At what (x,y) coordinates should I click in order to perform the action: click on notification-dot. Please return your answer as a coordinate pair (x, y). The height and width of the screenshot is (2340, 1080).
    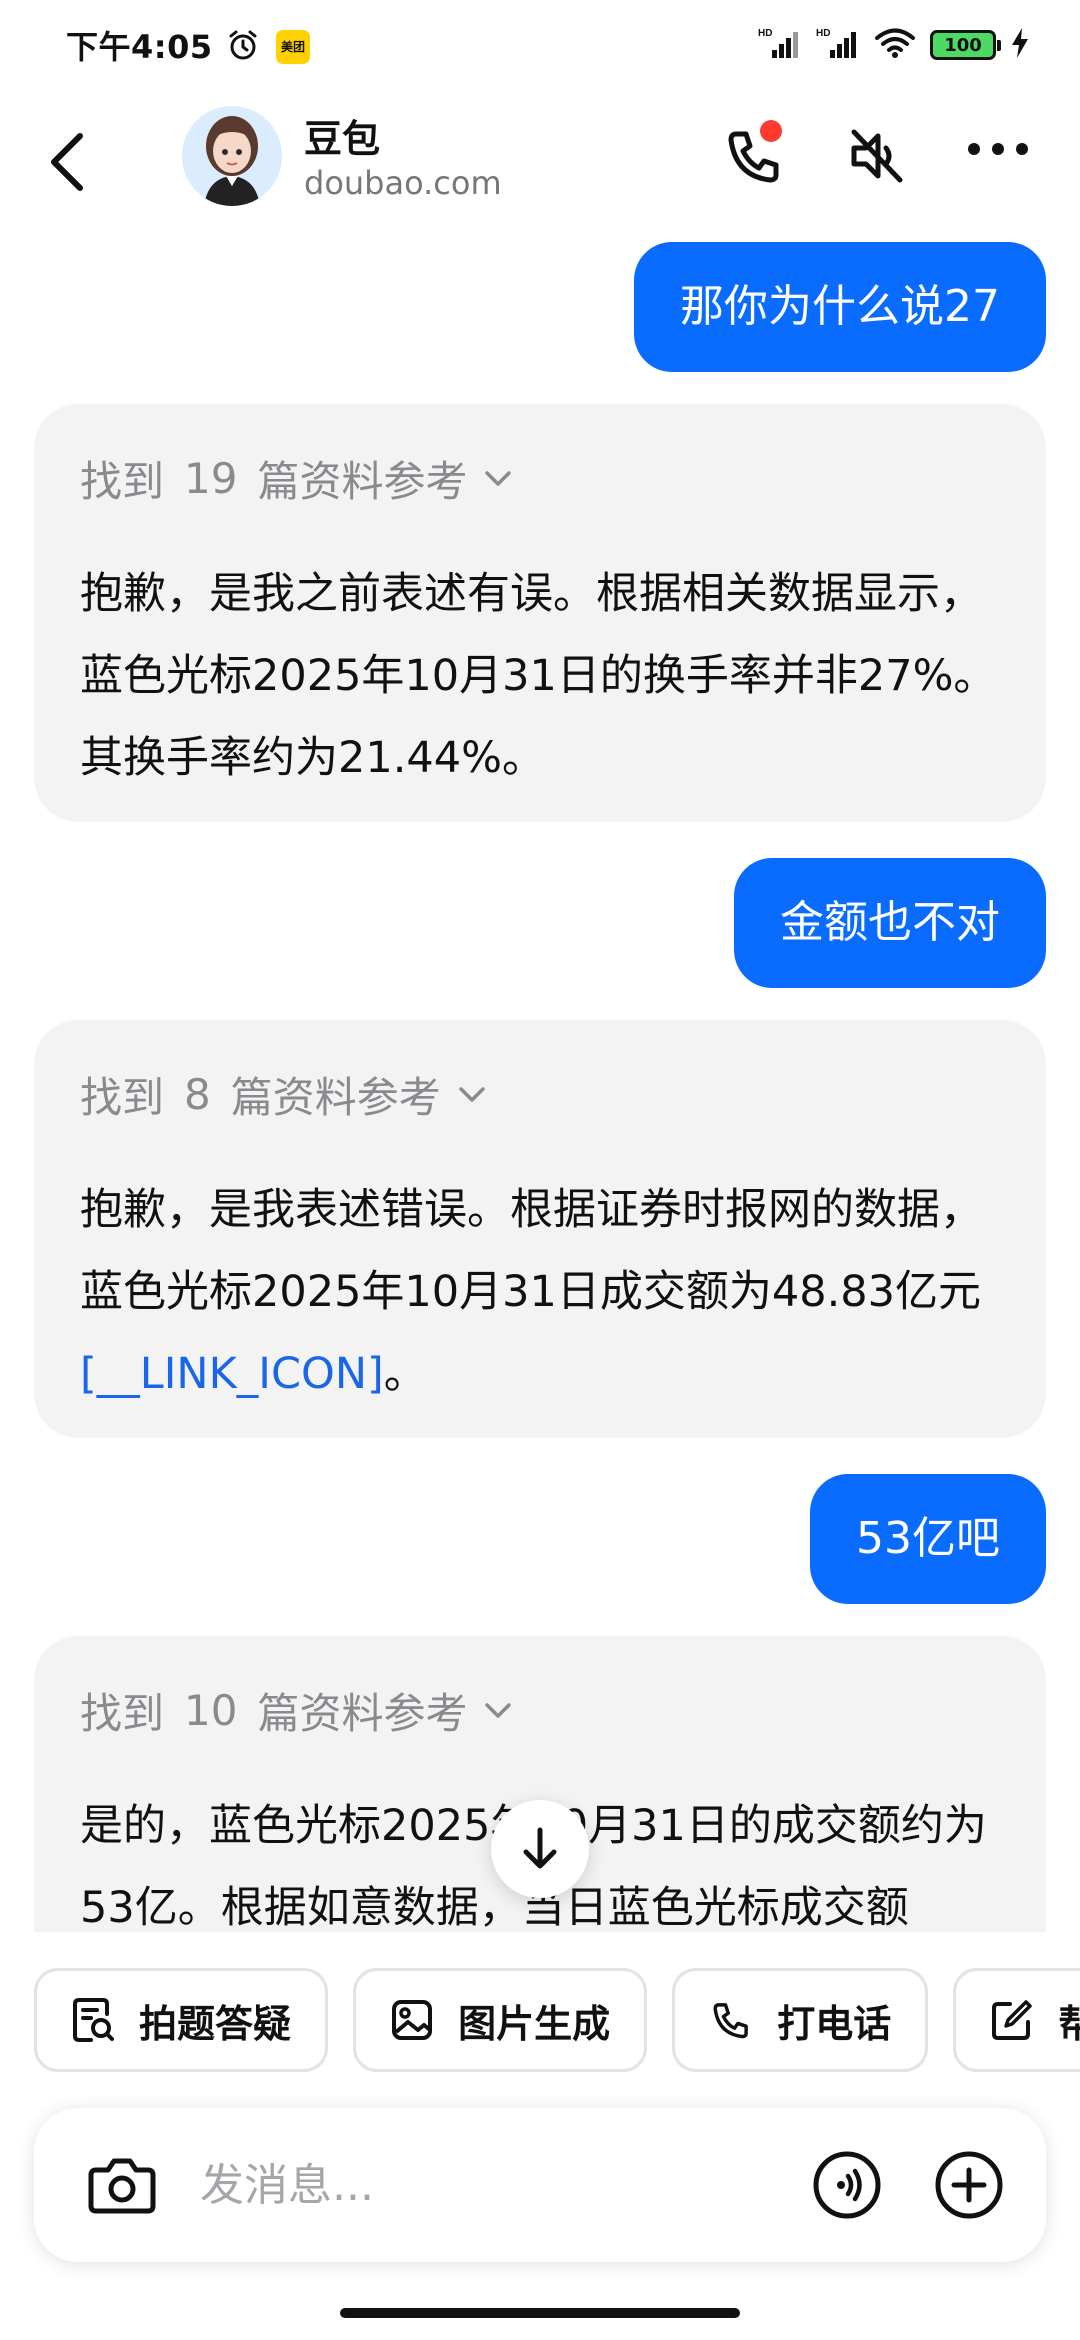
    Looking at the image, I should click on (771, 131).